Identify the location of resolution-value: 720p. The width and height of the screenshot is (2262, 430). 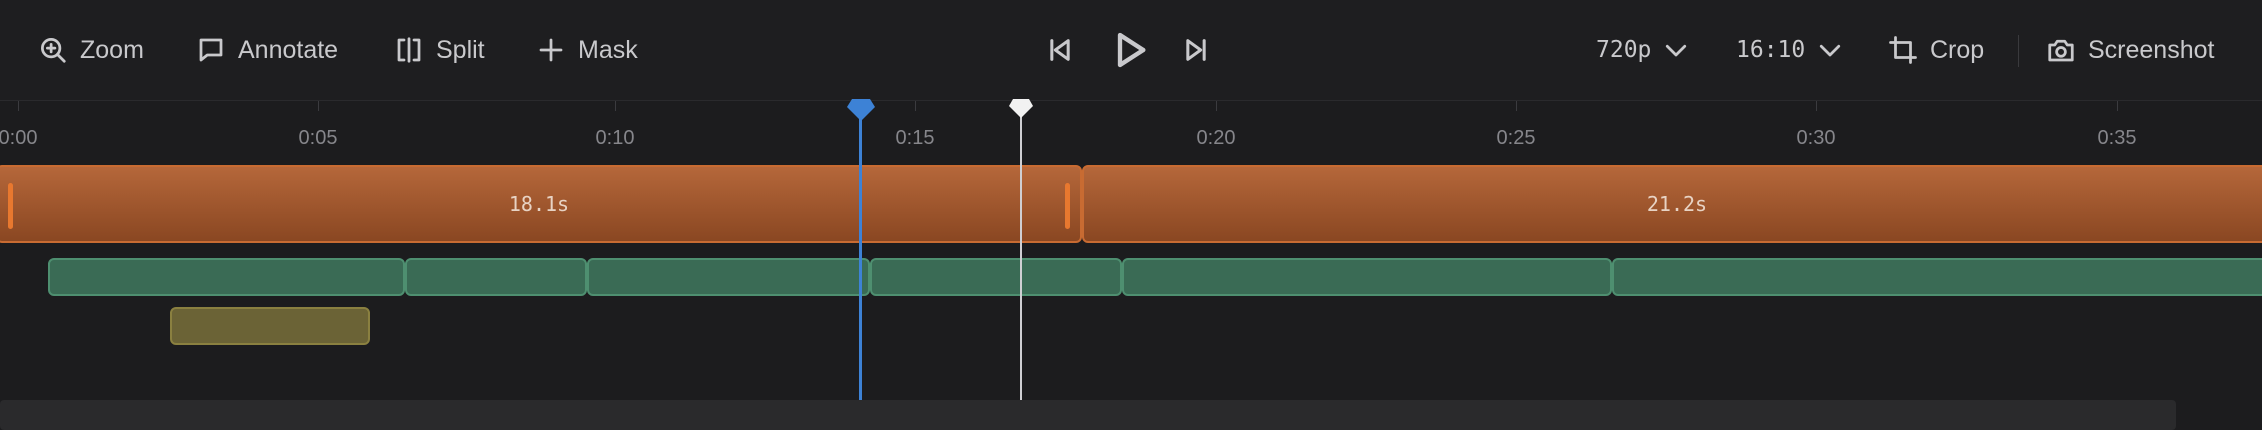
(1624, 50).